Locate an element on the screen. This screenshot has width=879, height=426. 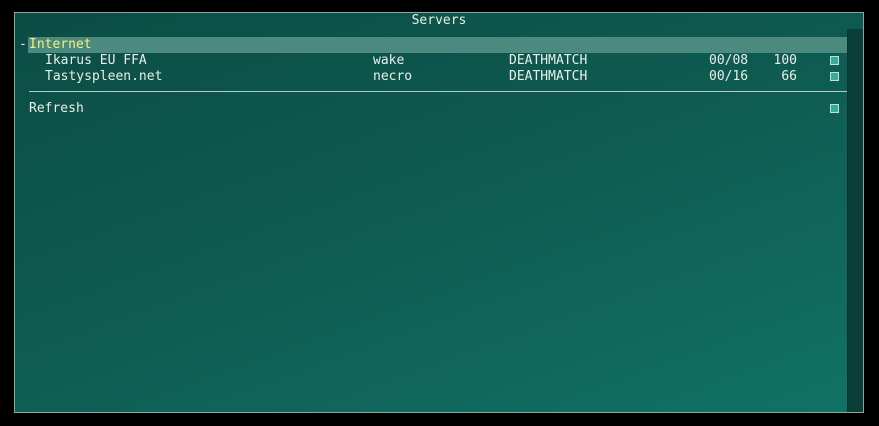
refresh-checkbox is located at coordinates (834, 108).